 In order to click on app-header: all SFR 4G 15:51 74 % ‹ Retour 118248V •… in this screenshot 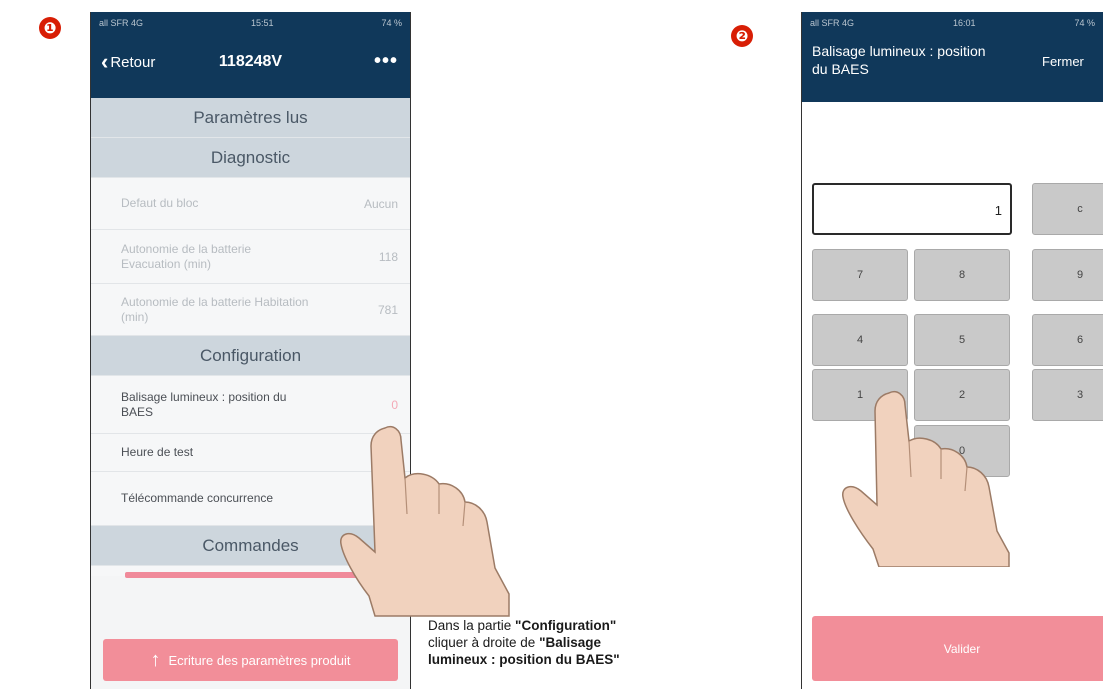, I will do `click(250, 55)`.